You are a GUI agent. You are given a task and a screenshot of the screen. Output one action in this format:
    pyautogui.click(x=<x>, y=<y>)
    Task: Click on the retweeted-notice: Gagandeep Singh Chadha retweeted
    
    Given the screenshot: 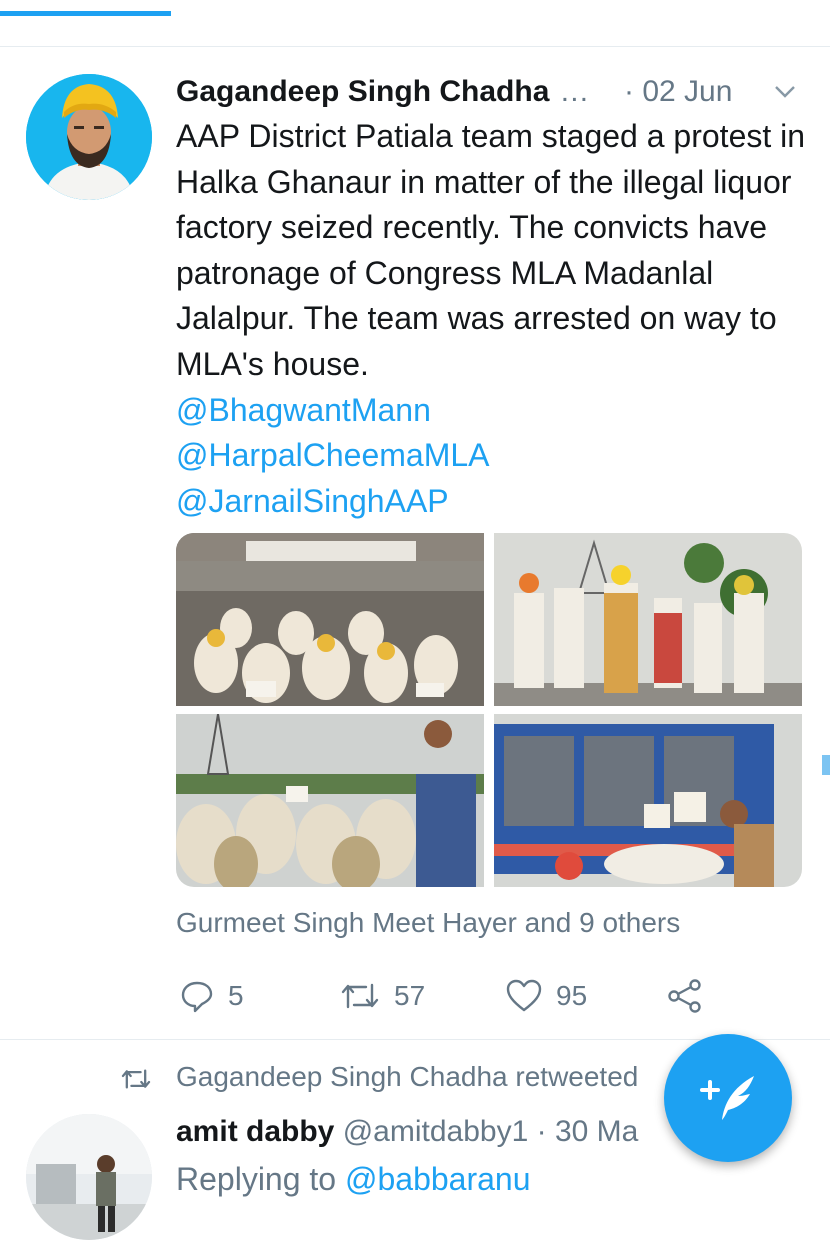 What is the action you would take?
    pyautogui.click(x=379, y=1077)
    